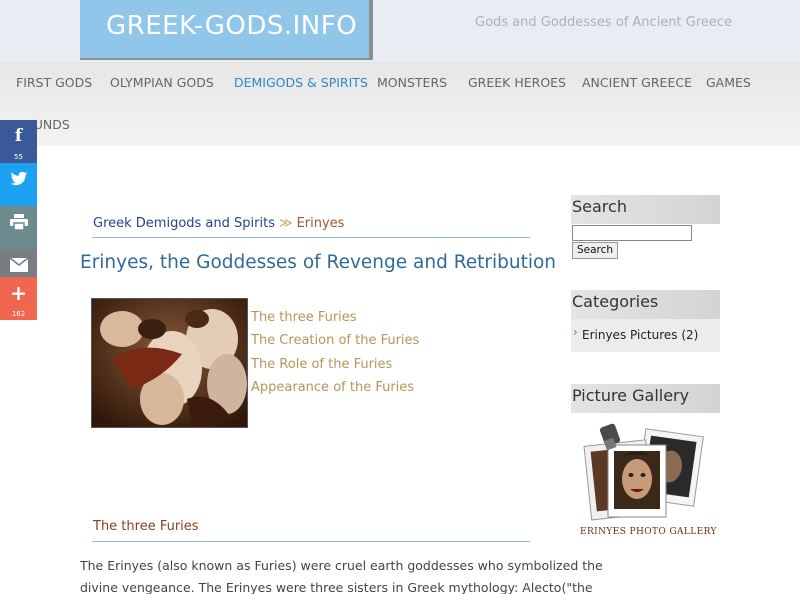 This screenshot has height=594, width=800. Describe the element at coordinates (184, 223) in the screenshot. I see `breadcrumb-parent-link: Greek Demigods and Spirits` at that location.